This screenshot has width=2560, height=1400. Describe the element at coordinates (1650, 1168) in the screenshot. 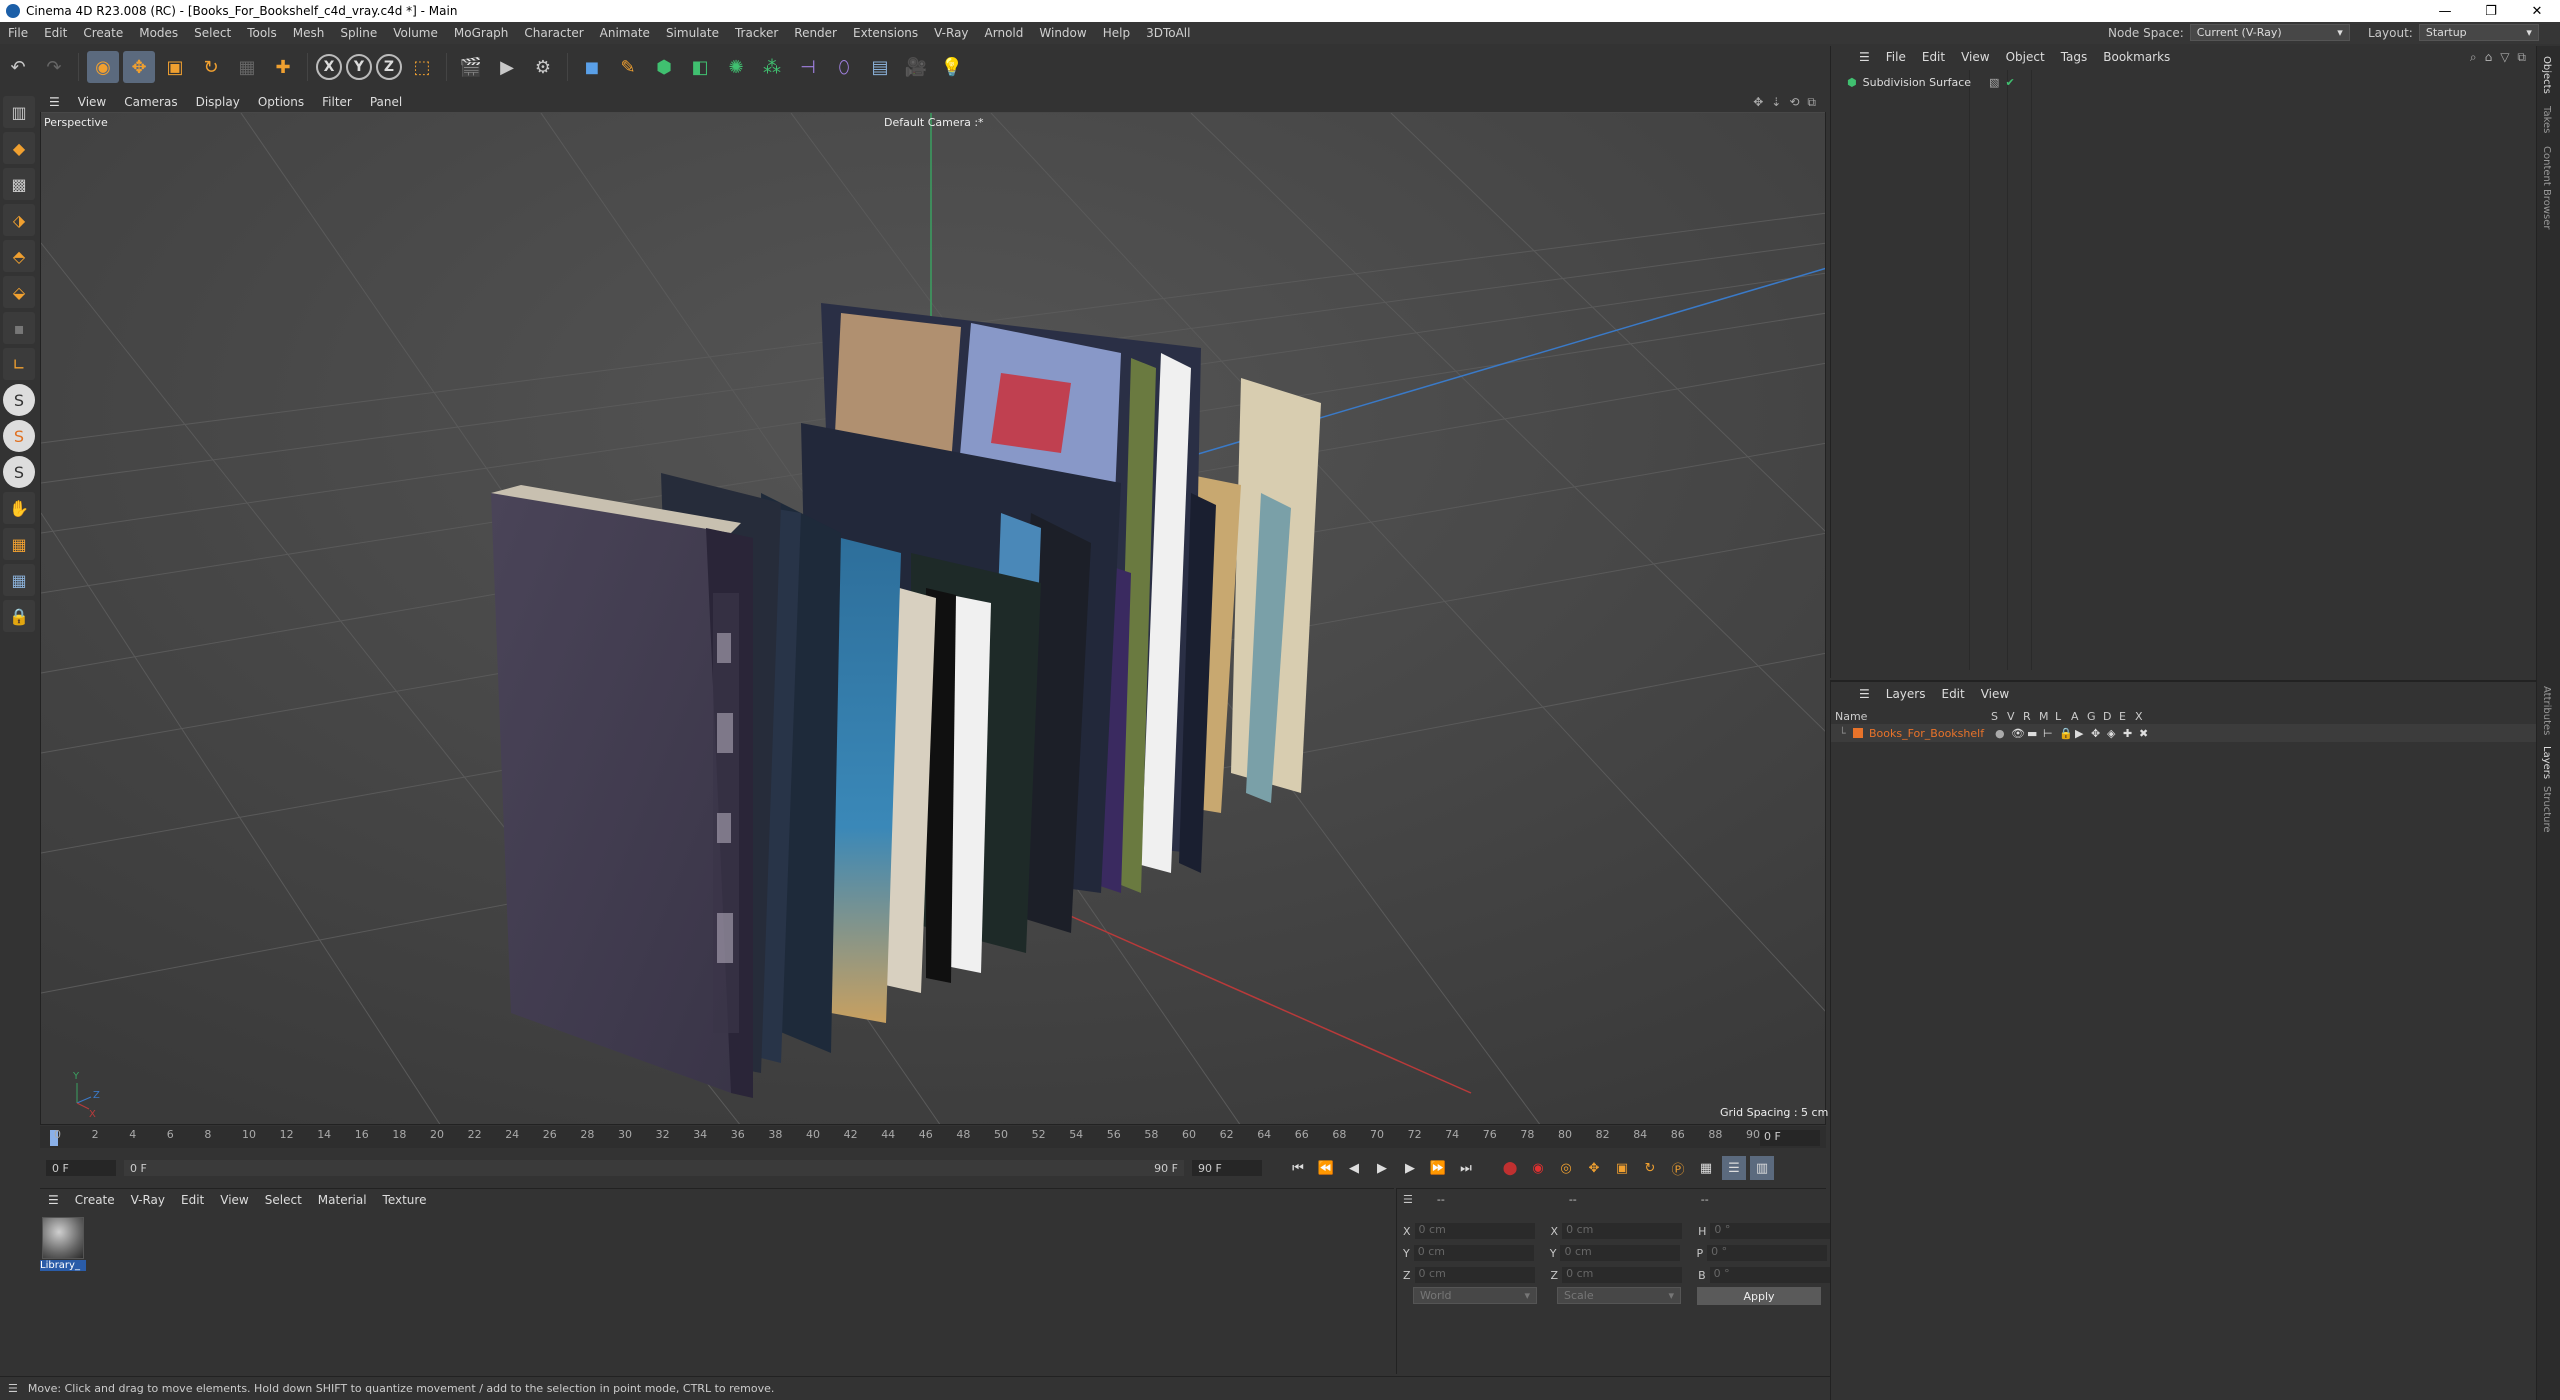

I see `key-rotation-icon: ↻` at that location.